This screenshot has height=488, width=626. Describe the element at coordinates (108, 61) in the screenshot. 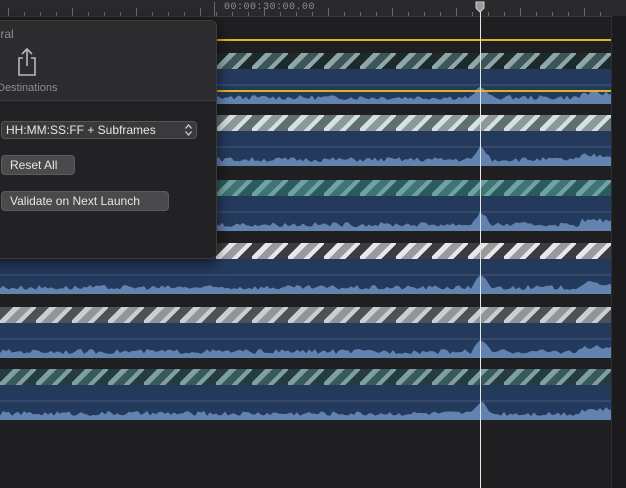

I see `preferences-toolbar: neral Destinations` at that location.